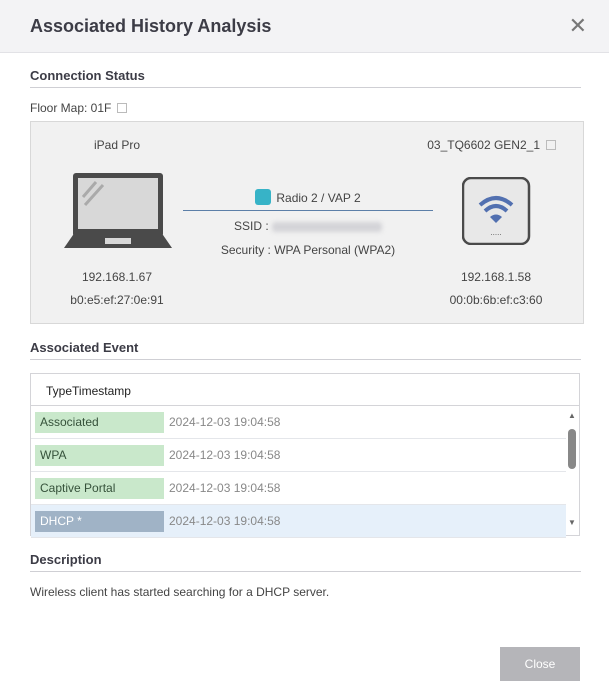  Describe the element at coordinates (572, 449) in the screenshot. I see `scrollbar-thumb` at that location.